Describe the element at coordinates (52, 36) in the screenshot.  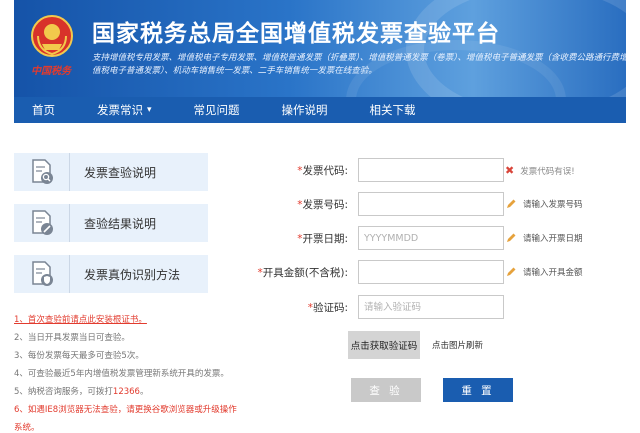
I see `tax-emblem-icon` at that location.